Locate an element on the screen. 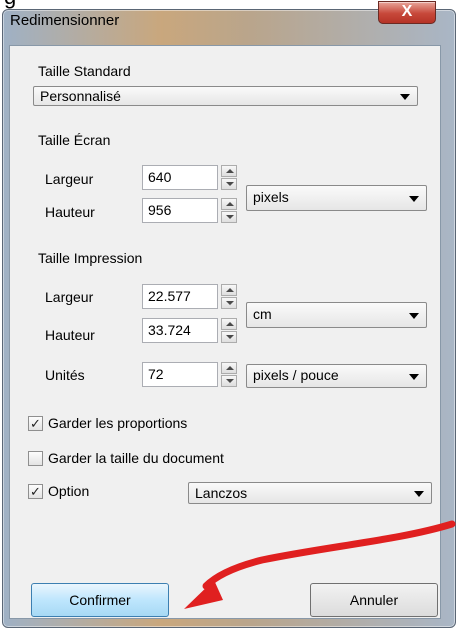  ecran-unit-select: pixels is located at coordinates (336, 198).